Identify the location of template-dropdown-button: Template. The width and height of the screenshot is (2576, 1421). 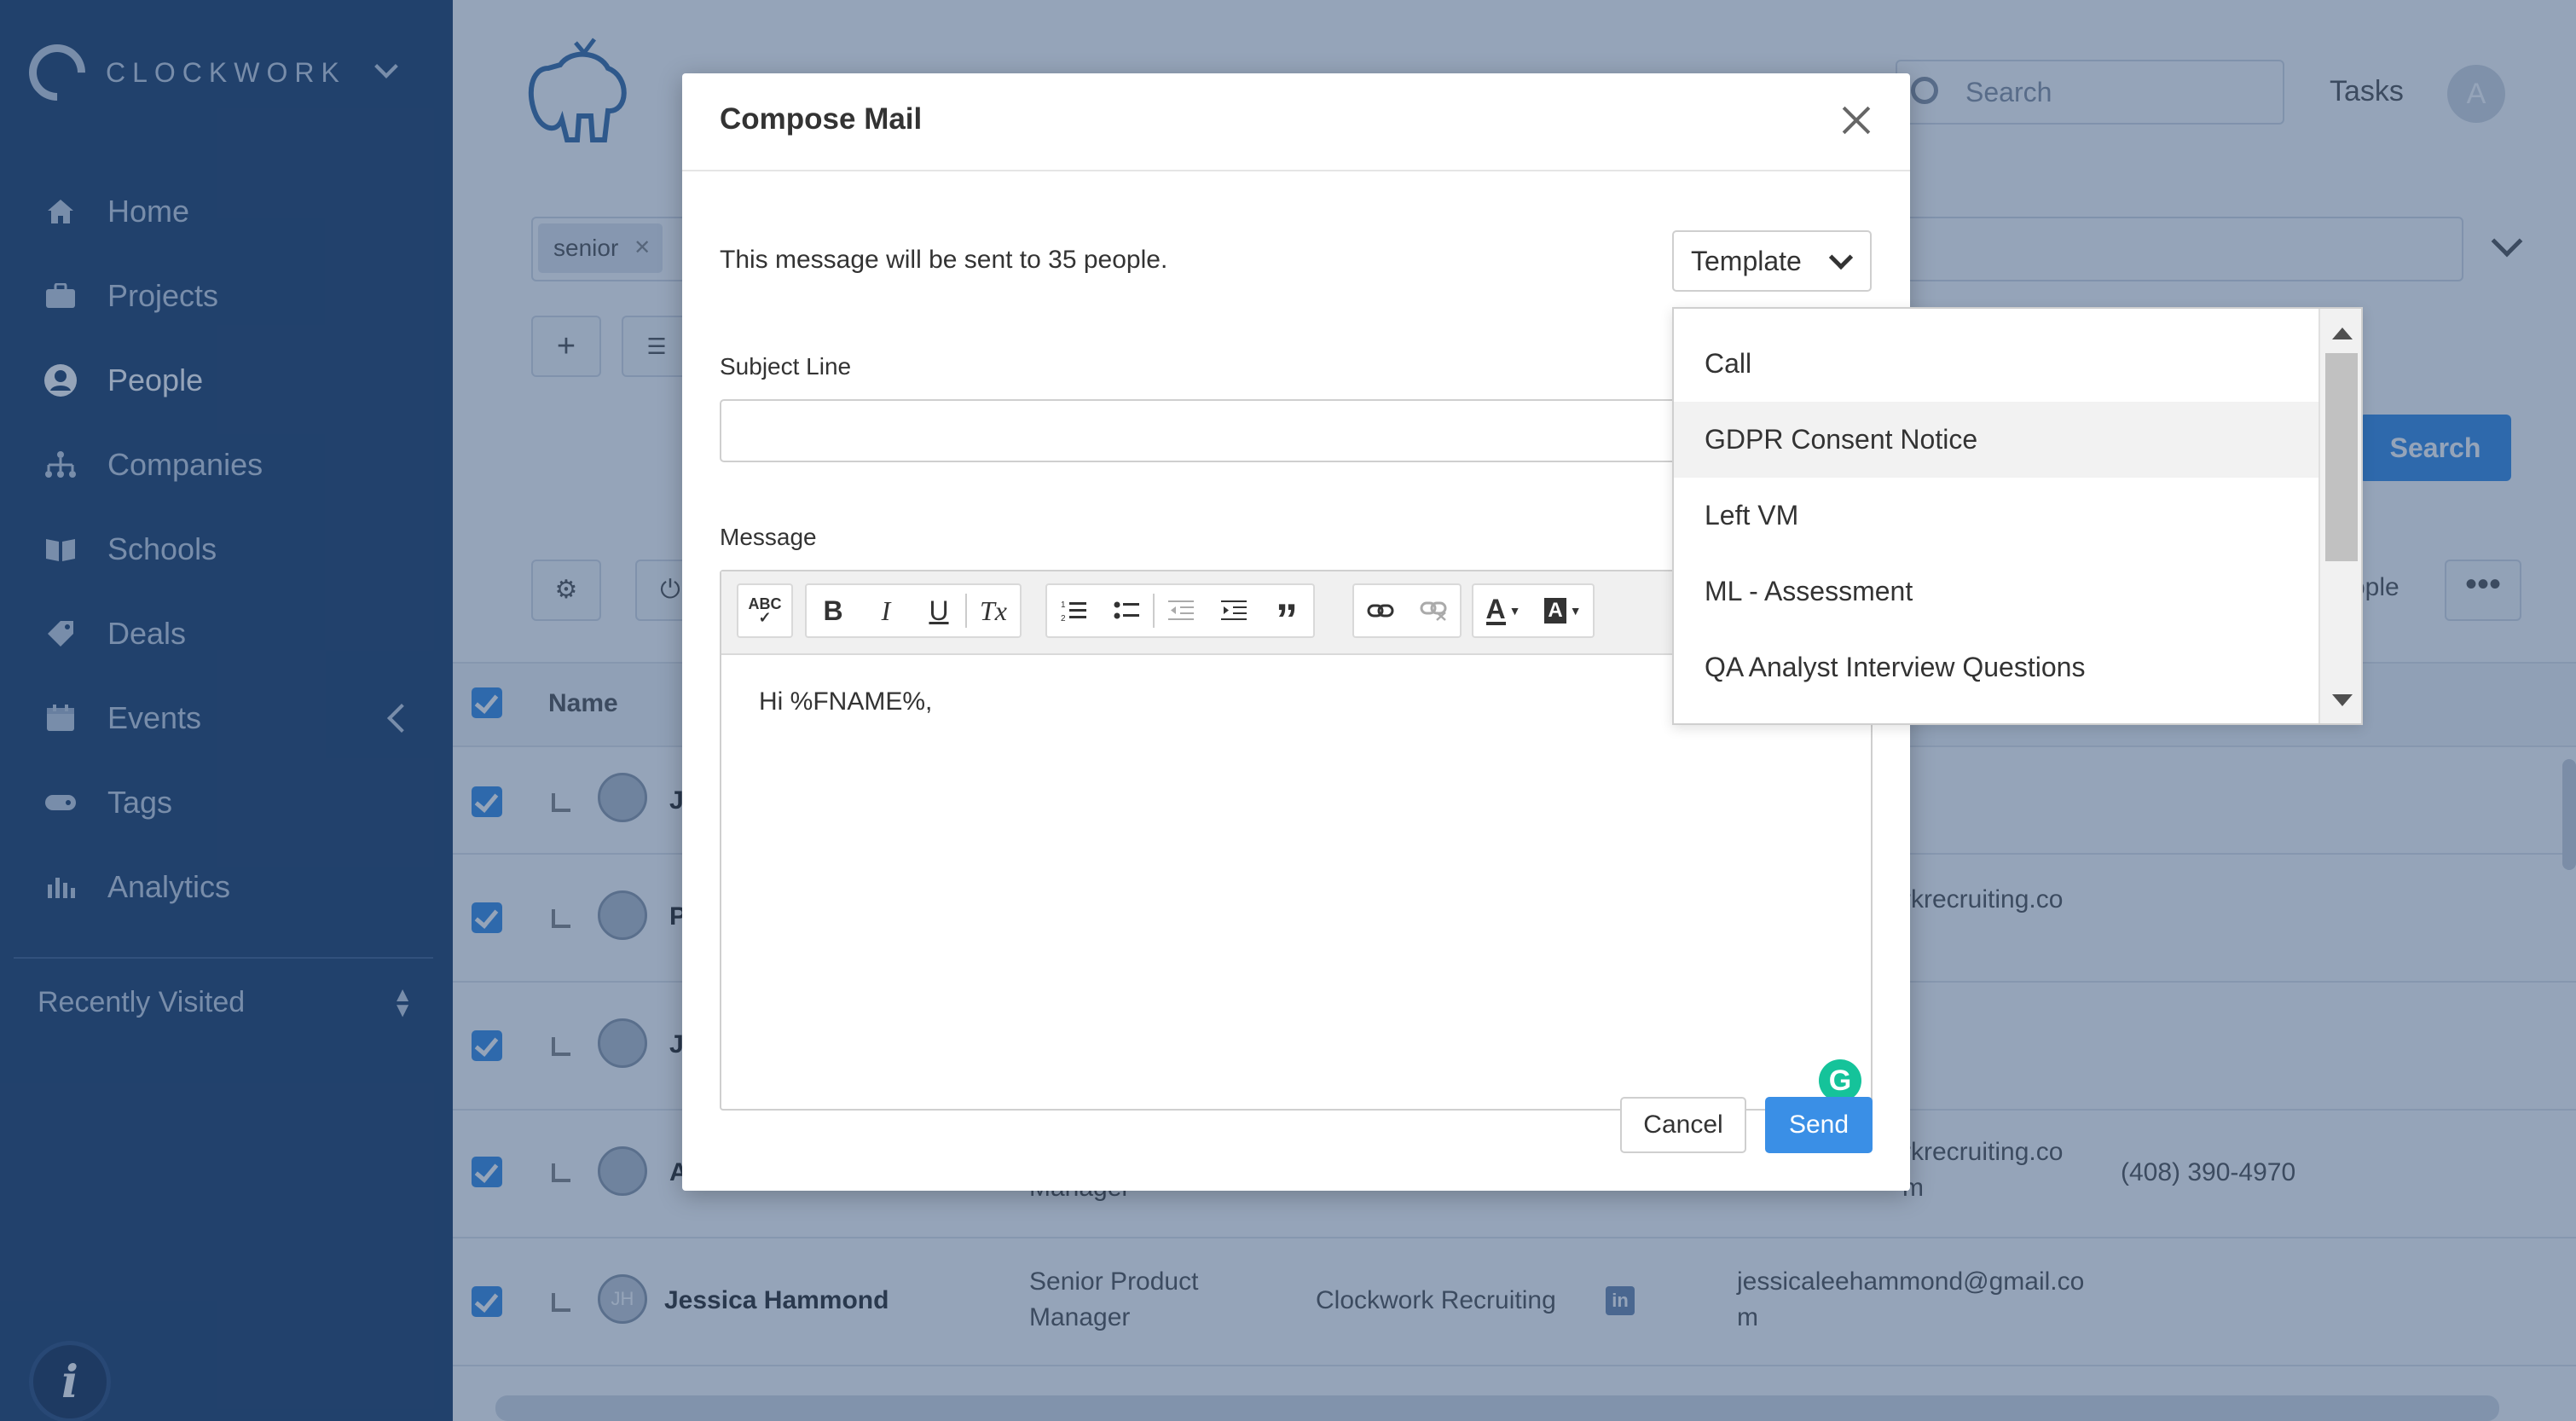
(1772, 261).